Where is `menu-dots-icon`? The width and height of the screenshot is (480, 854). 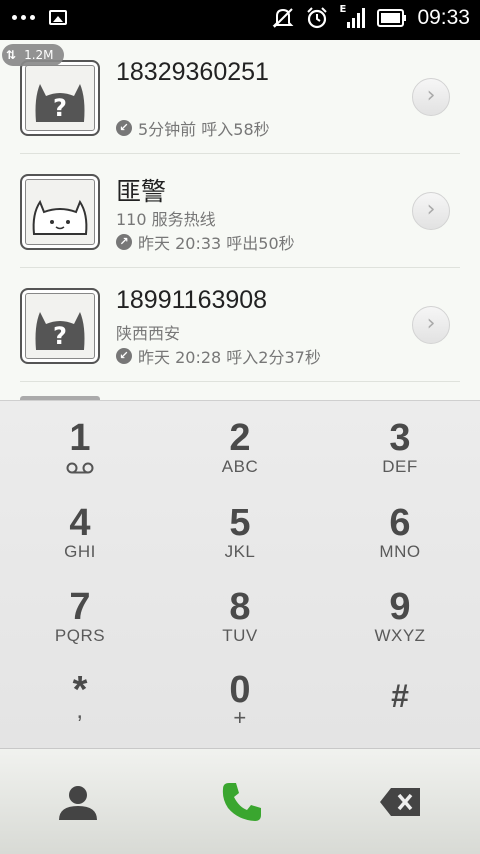 menu-dots-icon is located at coordinates (23, 17).